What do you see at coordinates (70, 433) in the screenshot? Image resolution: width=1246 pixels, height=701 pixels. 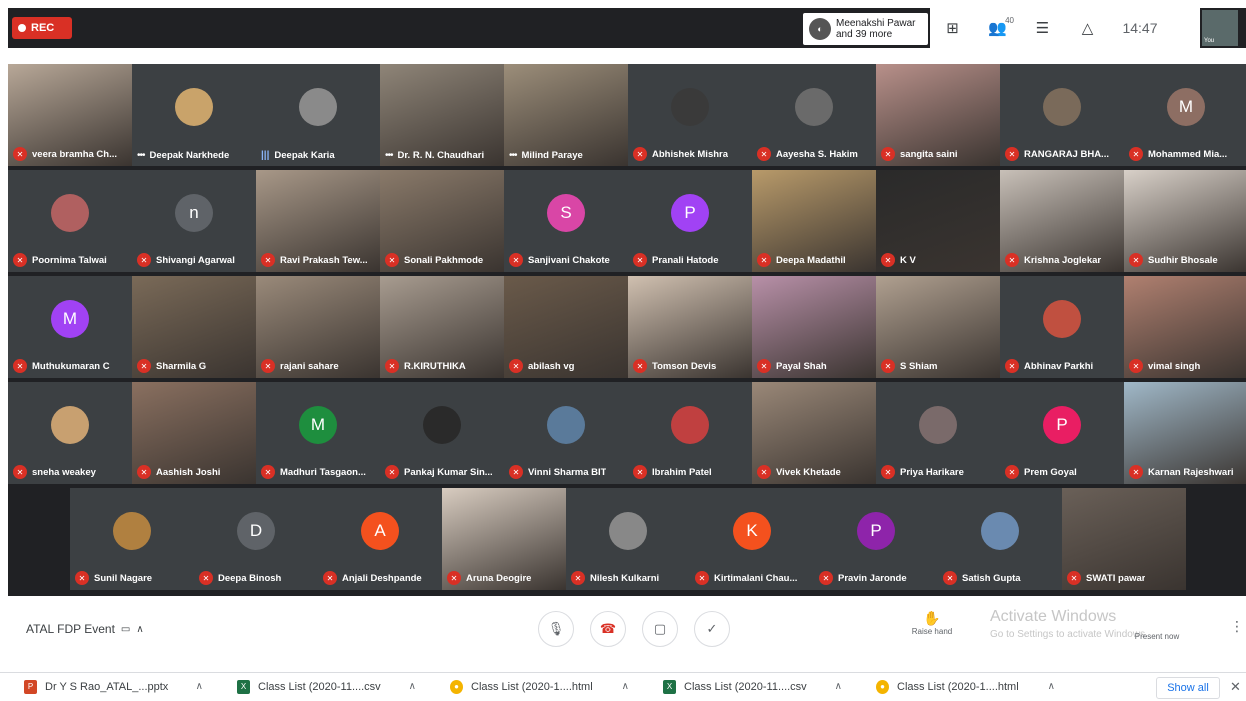 I see `participant-tile: ✕ sneha weakey` at bounding box center [70, 433].